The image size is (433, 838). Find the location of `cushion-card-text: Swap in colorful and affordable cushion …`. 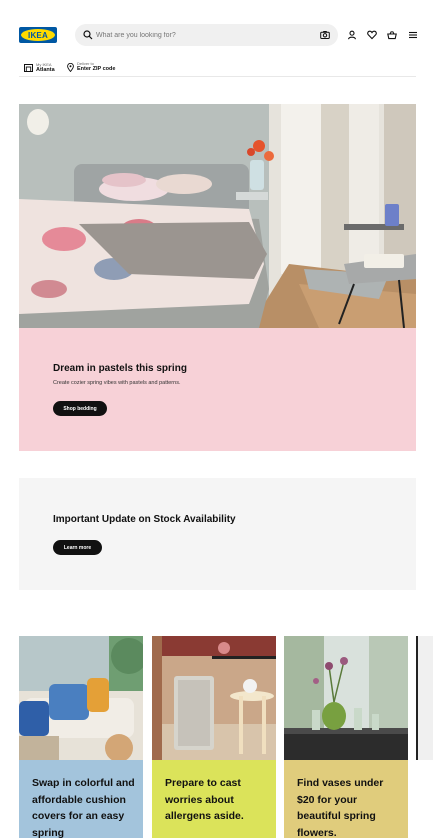

cushion-card-text: Swap in colorful and affordable cushion … is located at coordinates (84, 806).